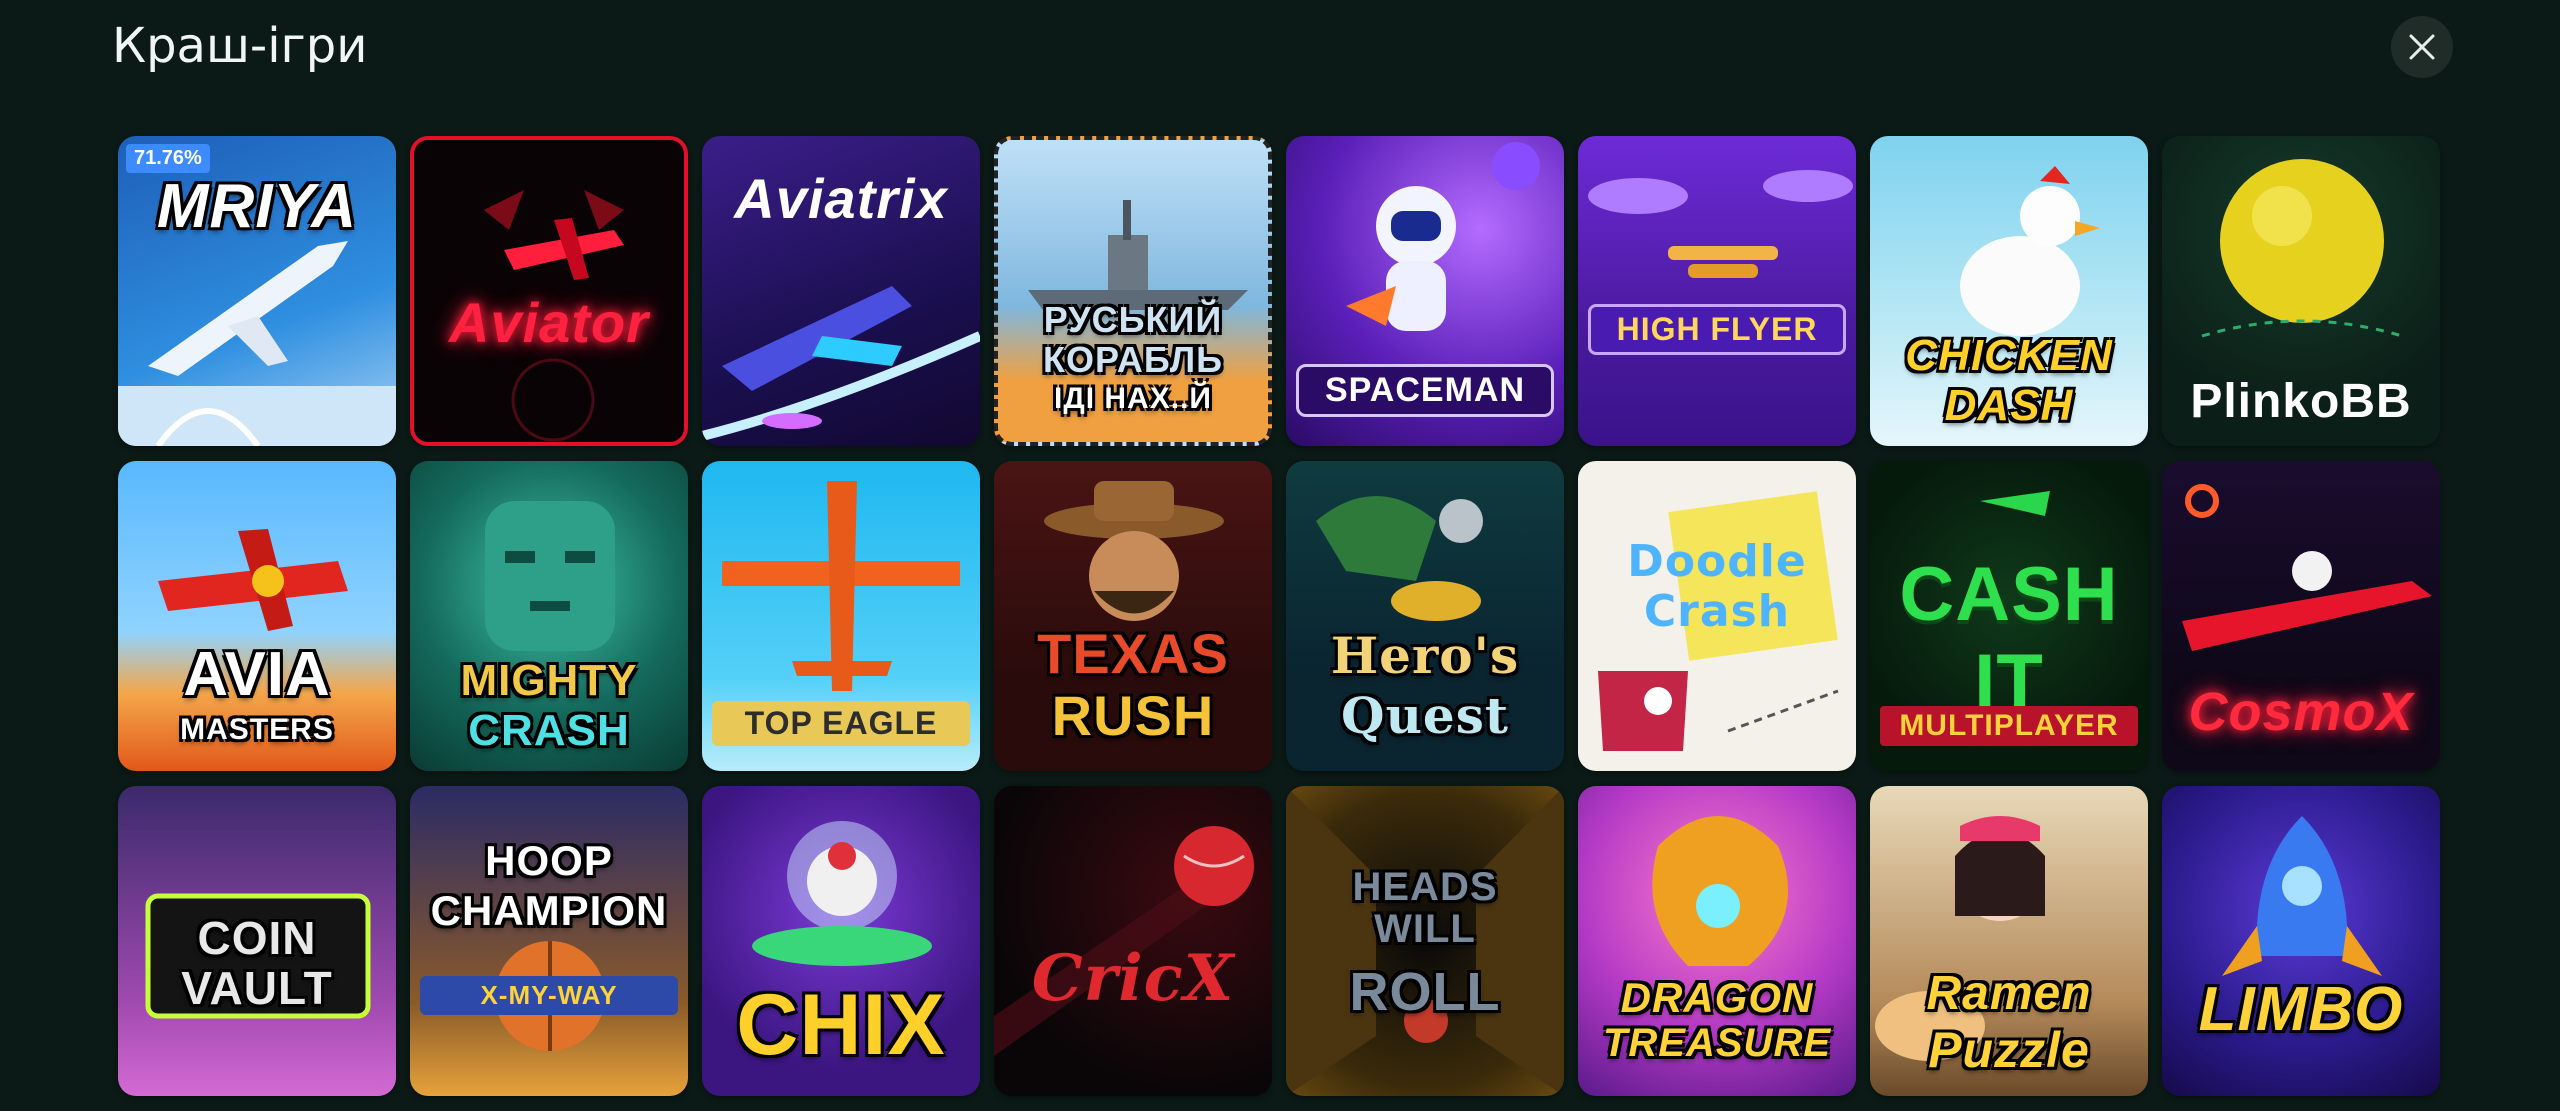  Describe the element at coordinates (1425, 390) in the screenshot. I see `game-title: SPACEMAN` at that location.